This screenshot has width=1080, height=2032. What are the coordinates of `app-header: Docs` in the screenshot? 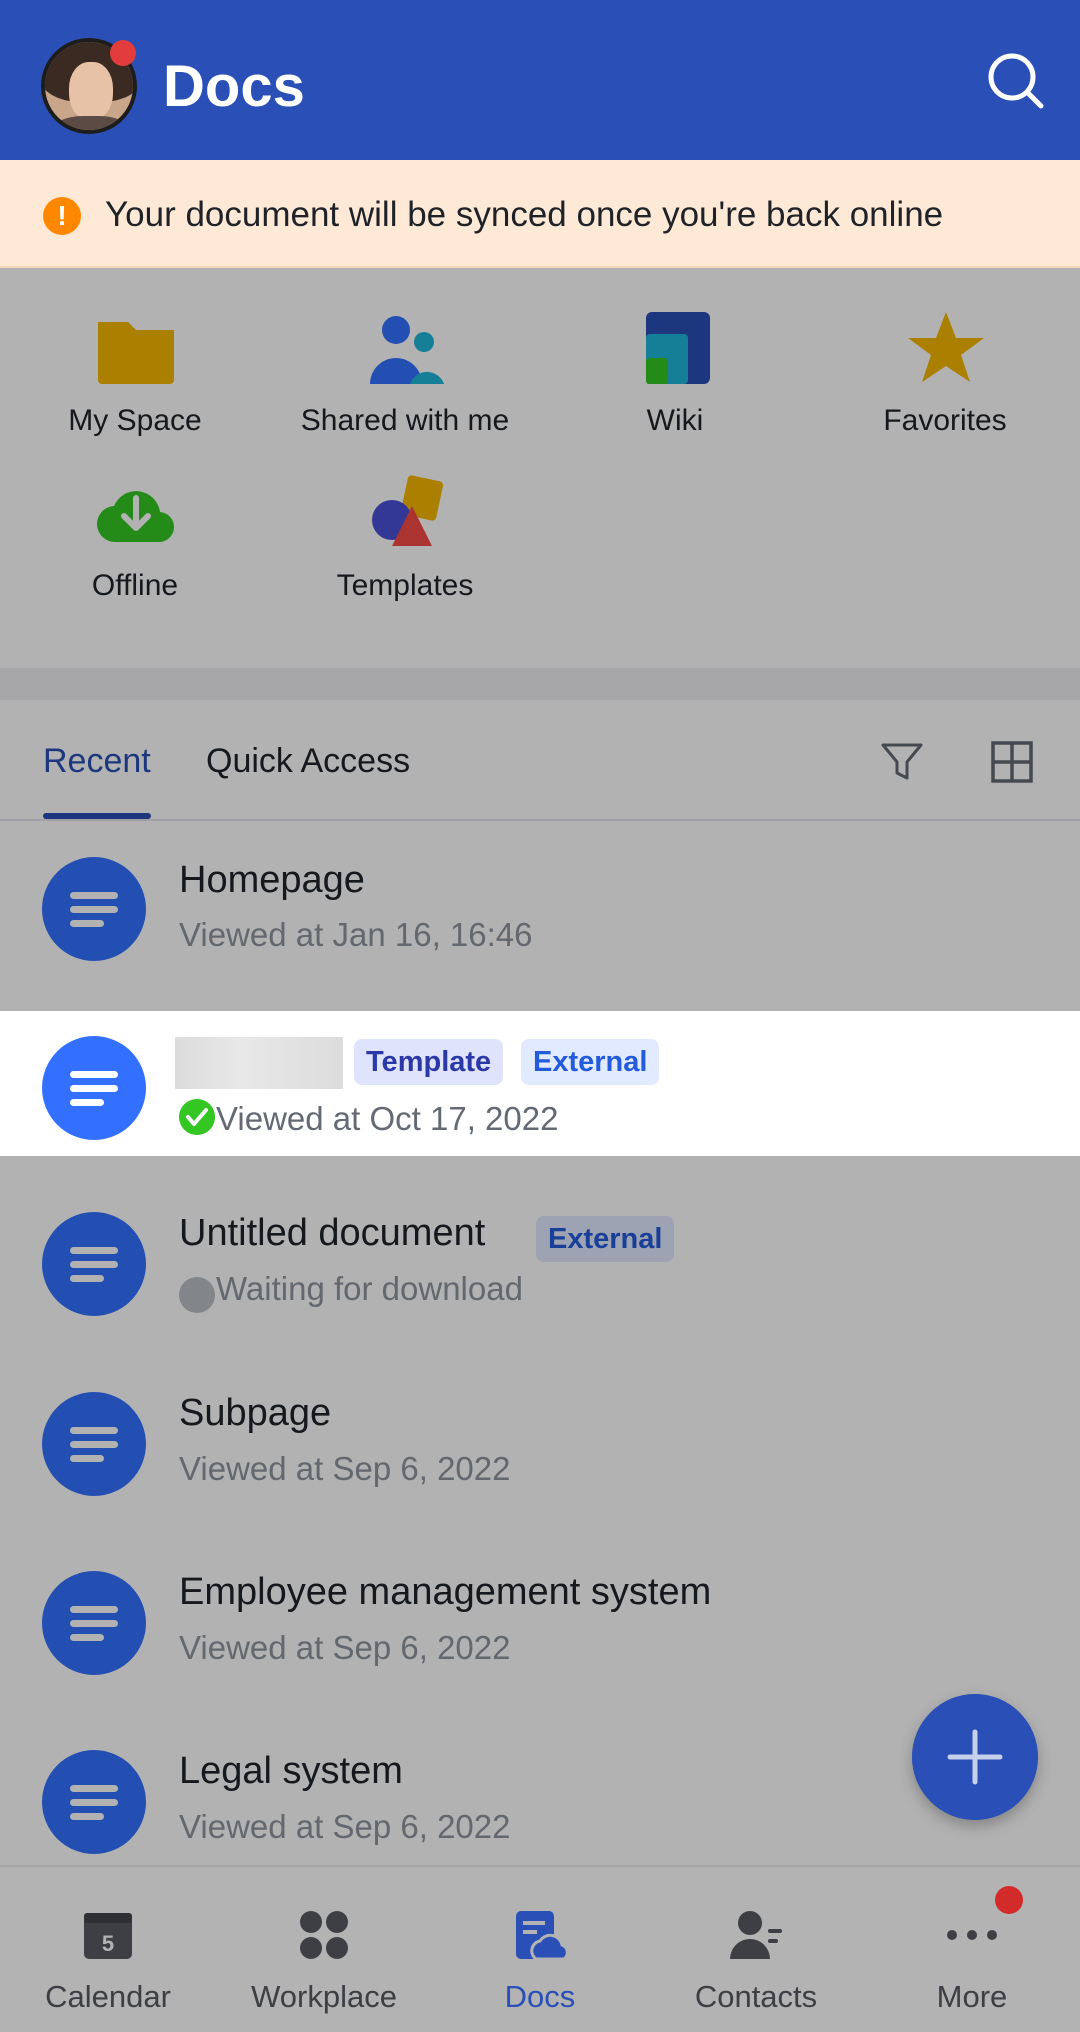 It's located at (540, 80).